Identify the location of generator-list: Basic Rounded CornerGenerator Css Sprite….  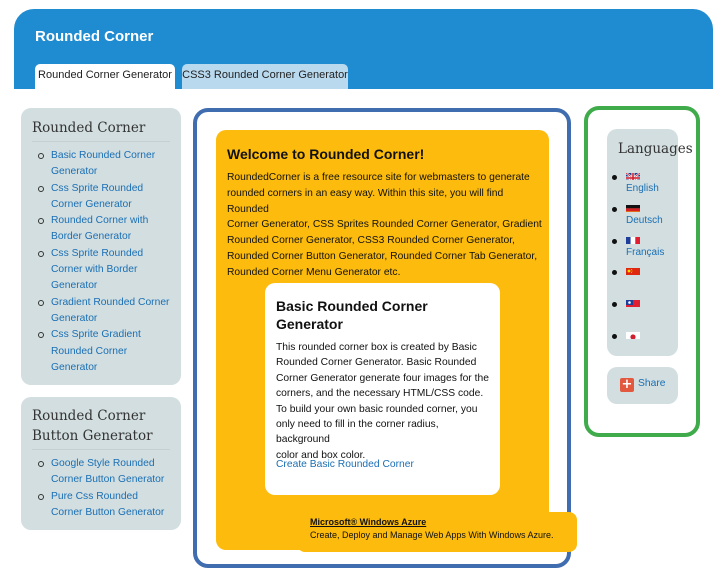
(101, 262).